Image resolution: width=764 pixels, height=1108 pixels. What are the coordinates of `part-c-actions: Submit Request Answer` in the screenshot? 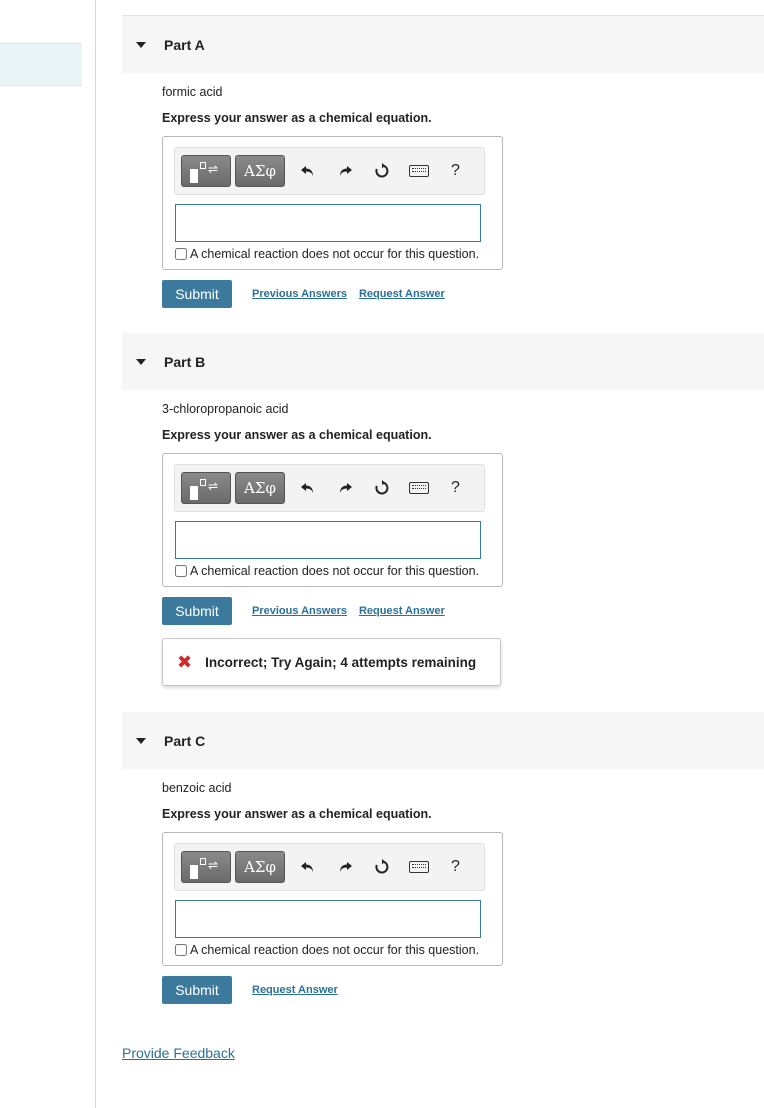 It's located at (463, 990).